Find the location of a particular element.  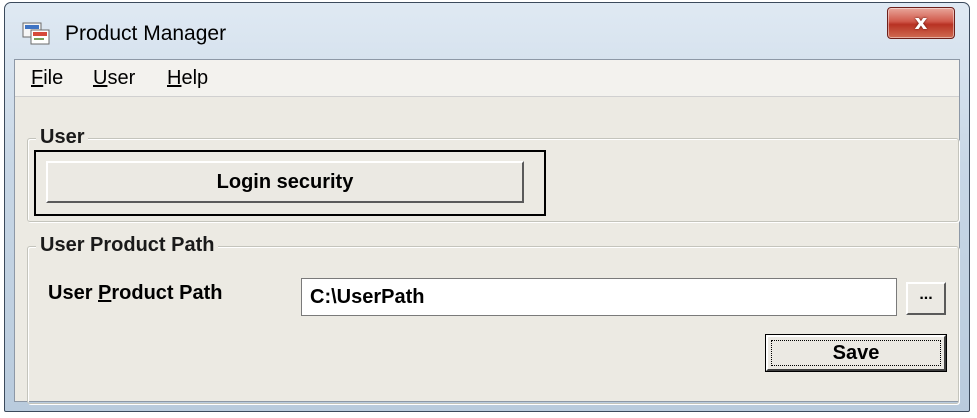

save-button: Save is located at coordinates (856, 353).